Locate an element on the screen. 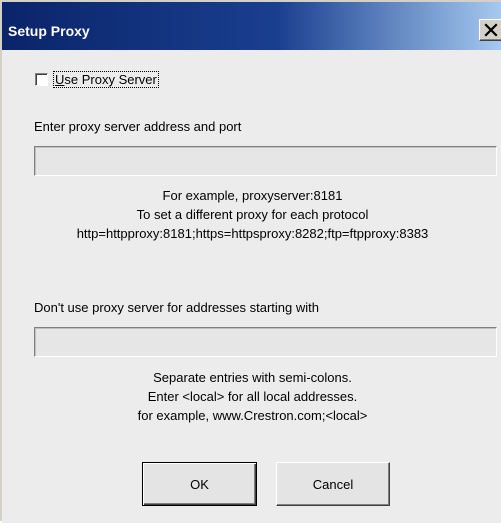 Image resolution: width=501 pixels, height=523 pixels. use-proxy-checkbox: Use Proxy Server is located at coordinates (97, 79).